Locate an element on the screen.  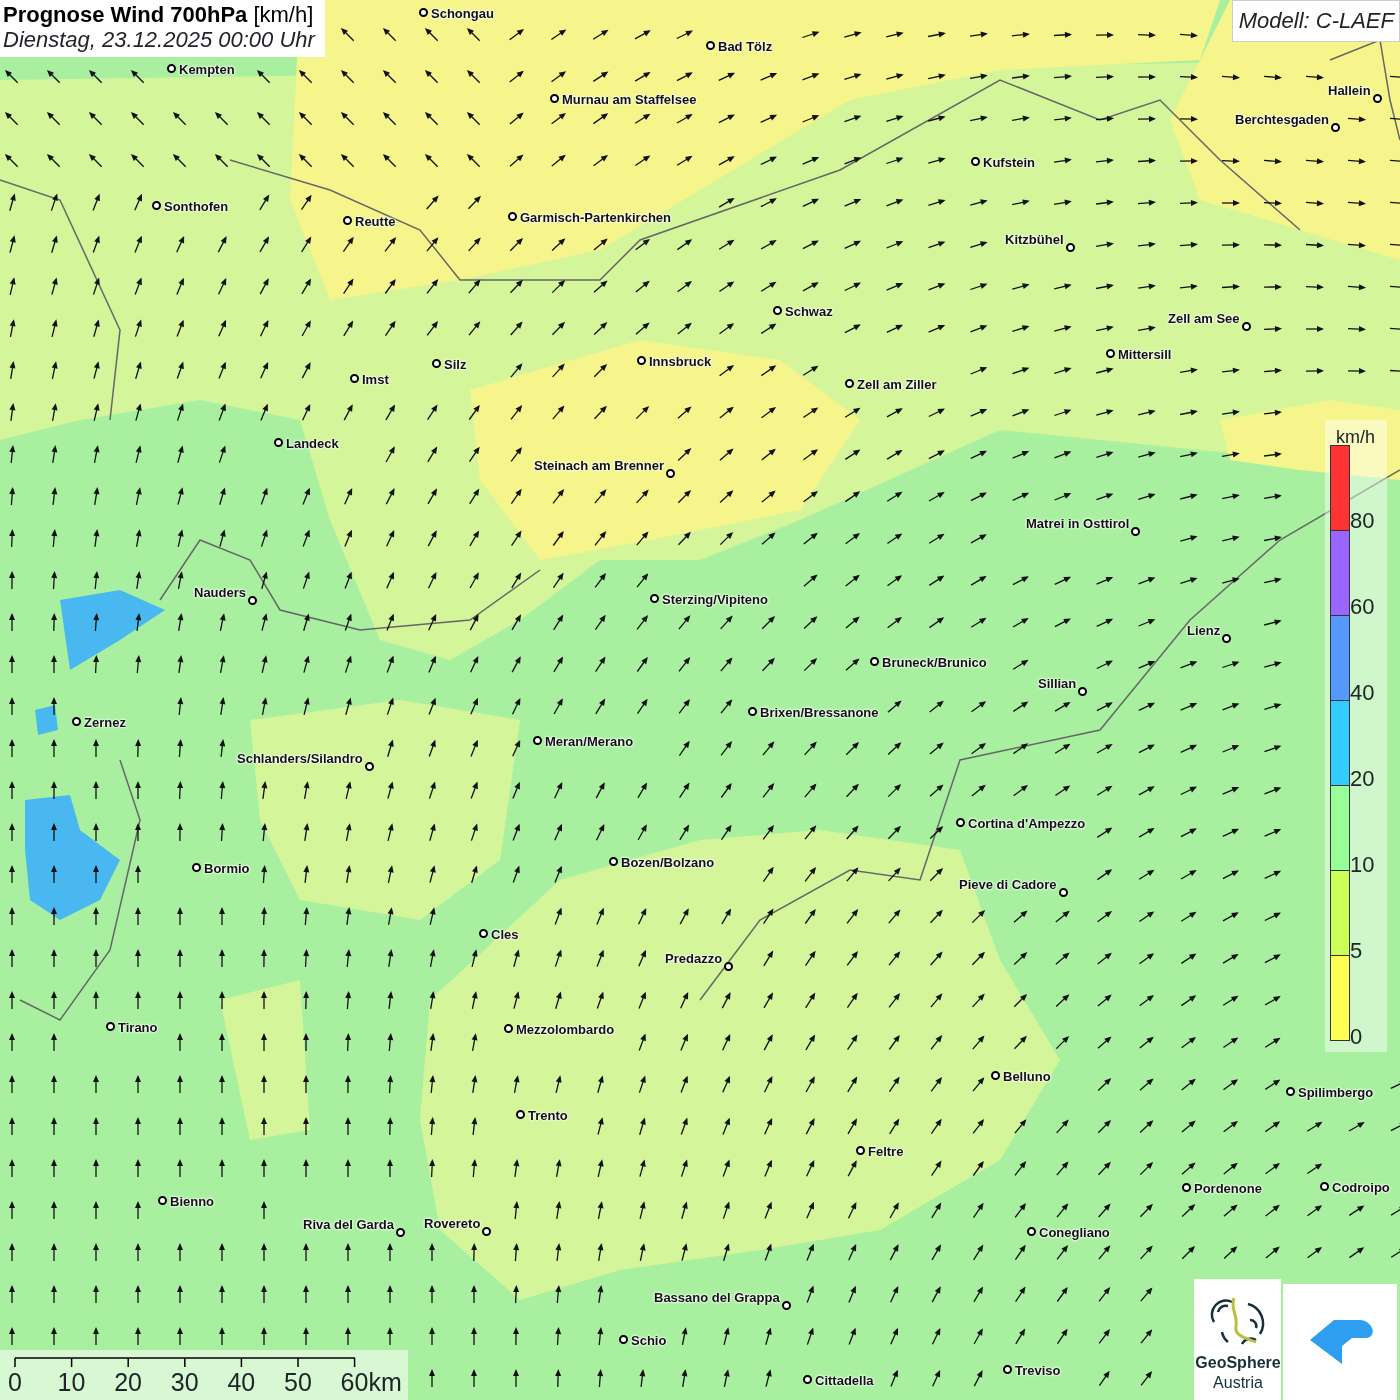
city-label: Bassano del Grappa is located at coordinates (717, 1297).